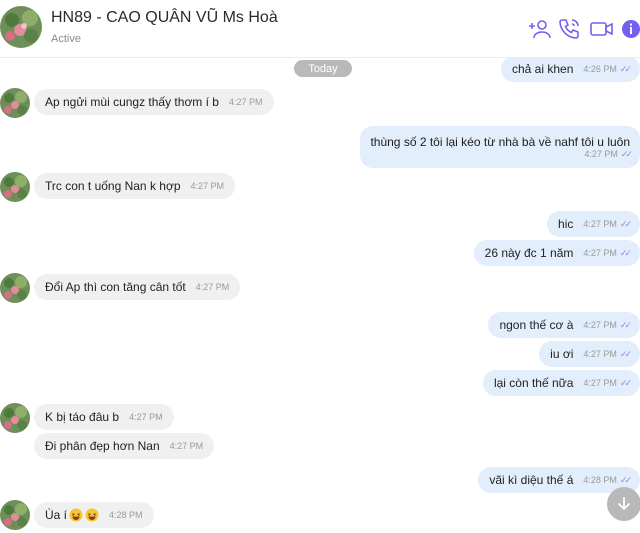 The height and width of the screenshot is (533, 640). Describe the element at coordinates (320, 29) in the screenshot. I see `chat-header: HN89 - CAO QUÂN VŨ Ms Hoà Active` at that location.